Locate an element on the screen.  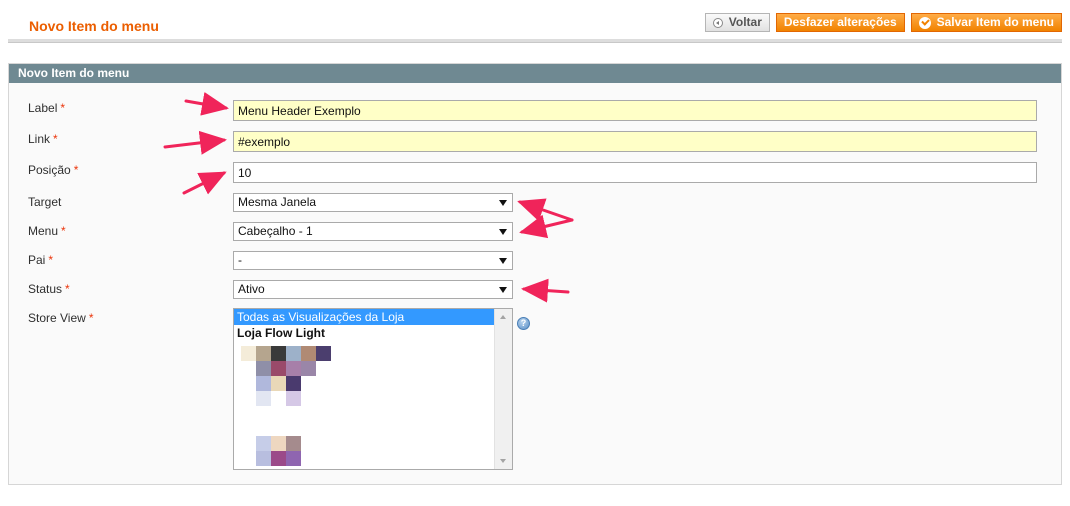
menu-field-text: Menu is located at coordinates (43, 231).